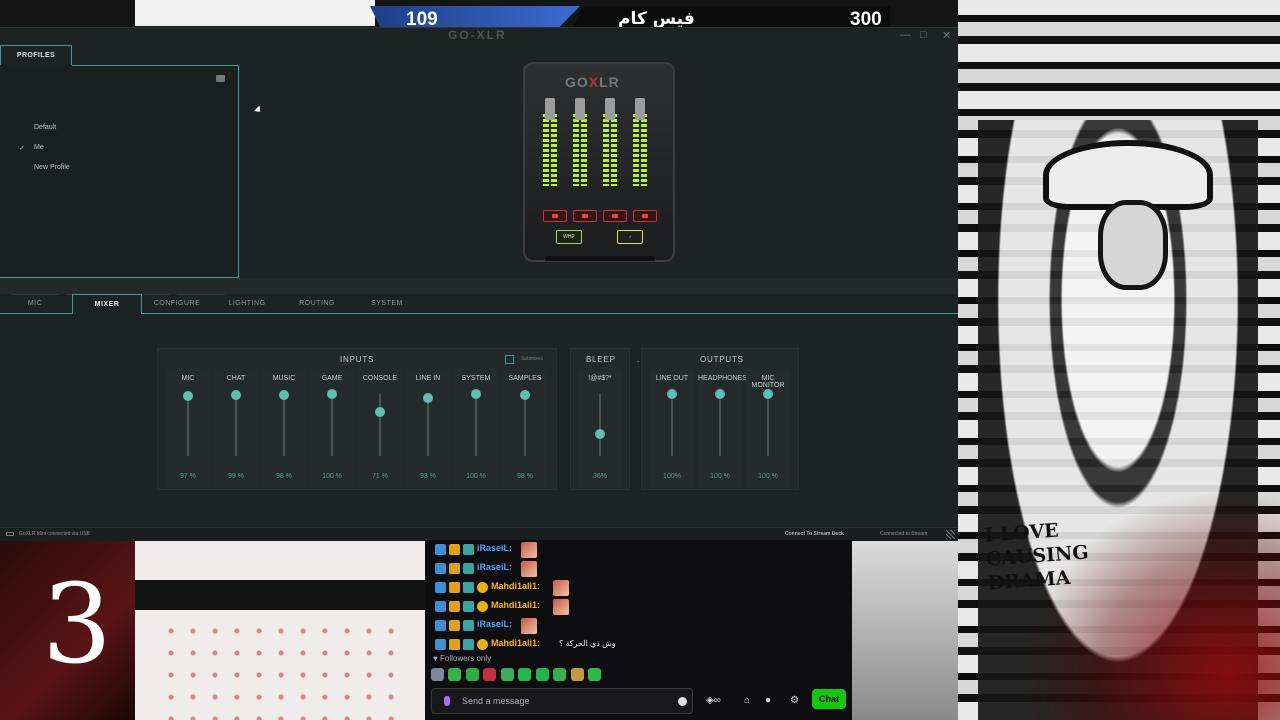  What do you see at coordinates (496, 701) in the screenshot?
I see `chat-input-placeholder: Send a message` at bounding box center [496, 701].